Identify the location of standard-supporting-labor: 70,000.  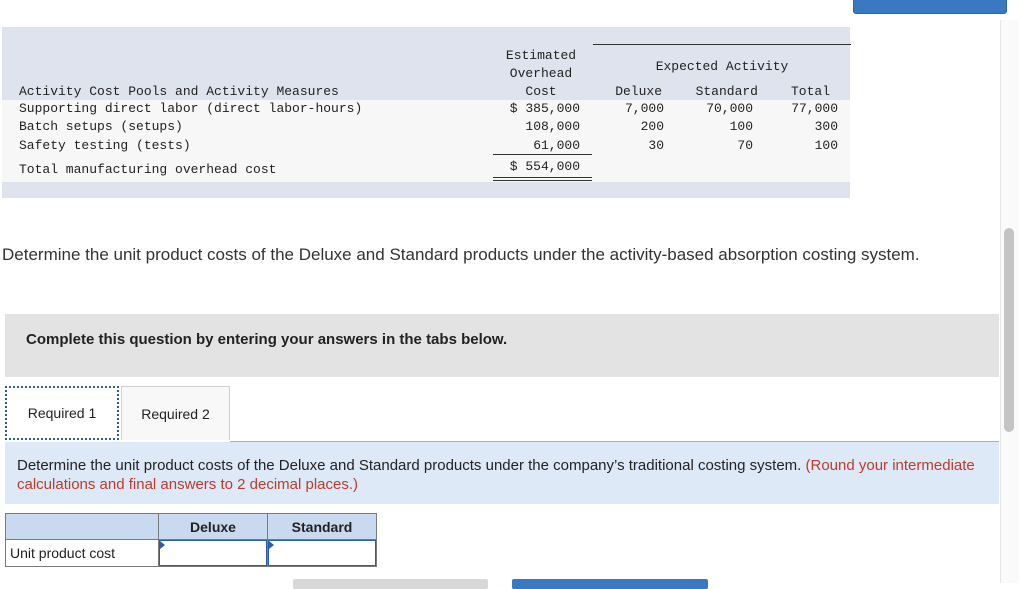
(729, 108).